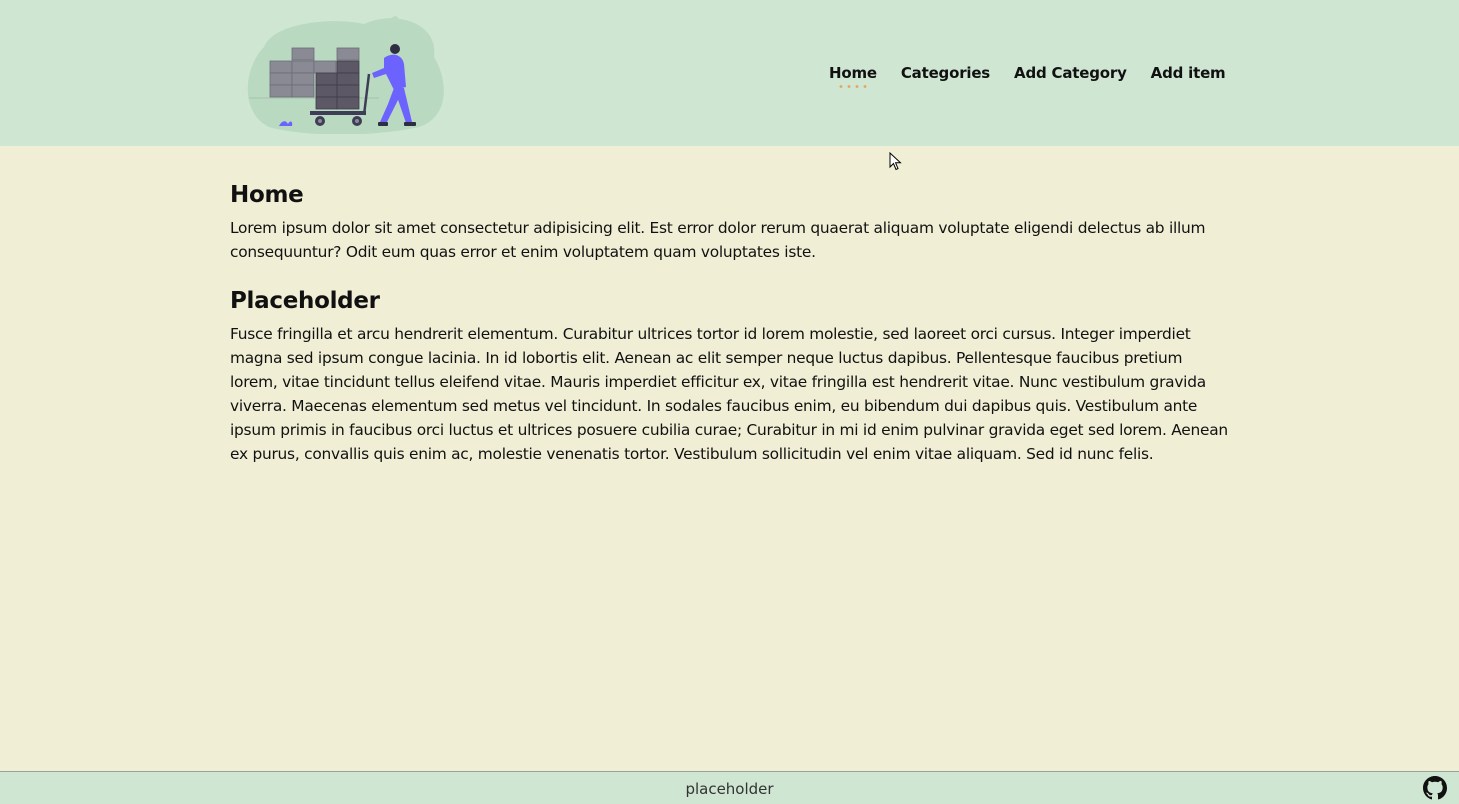 This screenshot has height=804, width=1459. I want to click on warehouse-worker-illustration, so click(345, 75).